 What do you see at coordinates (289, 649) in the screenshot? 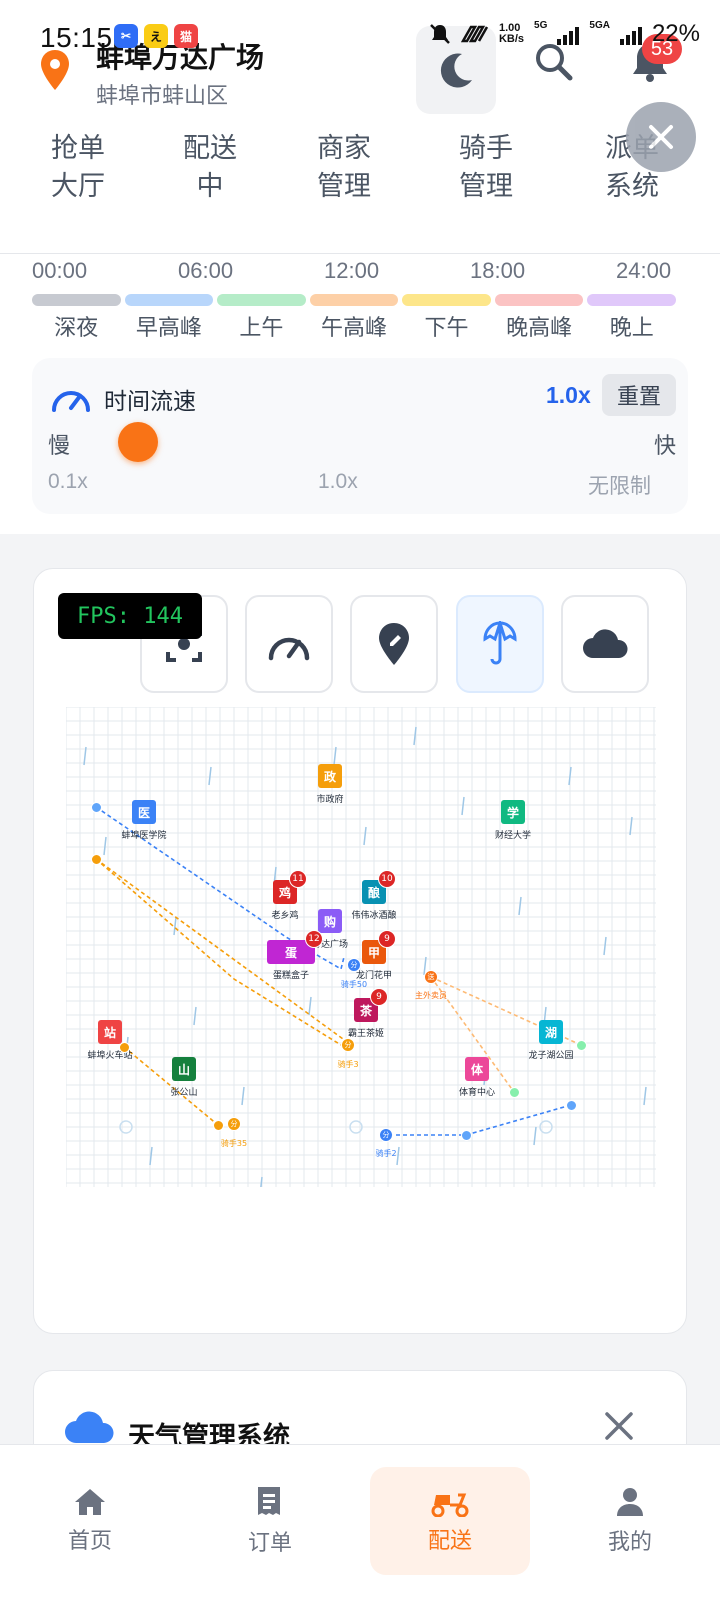
I see `speedometer-icon` at bounding box center [289, 649].